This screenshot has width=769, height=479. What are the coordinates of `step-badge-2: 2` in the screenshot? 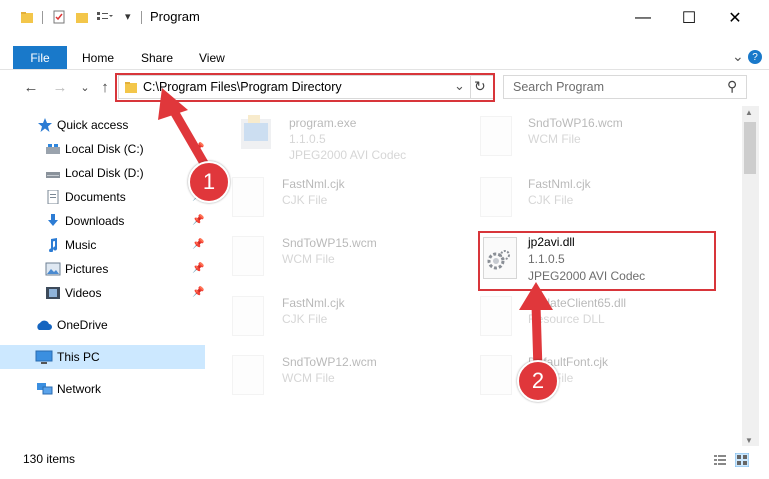 It's located at (538, 381).